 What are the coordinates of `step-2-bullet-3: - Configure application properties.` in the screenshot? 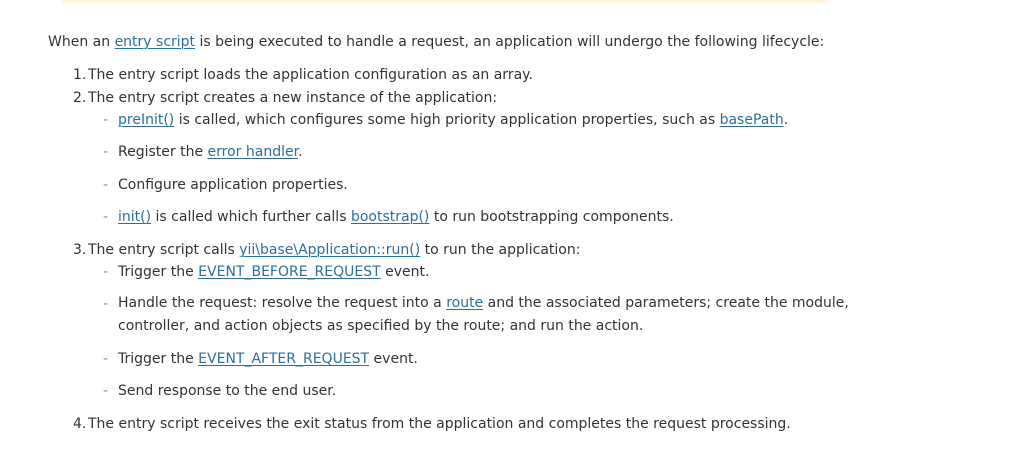 It's located at (225, 185).